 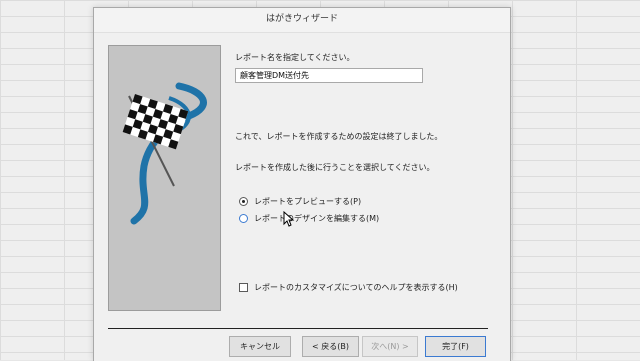 What do you see at coordinates (390, 346) in the screenshot?
I see `next-button: 次へ(N) >` at bounding box center [390, 346].